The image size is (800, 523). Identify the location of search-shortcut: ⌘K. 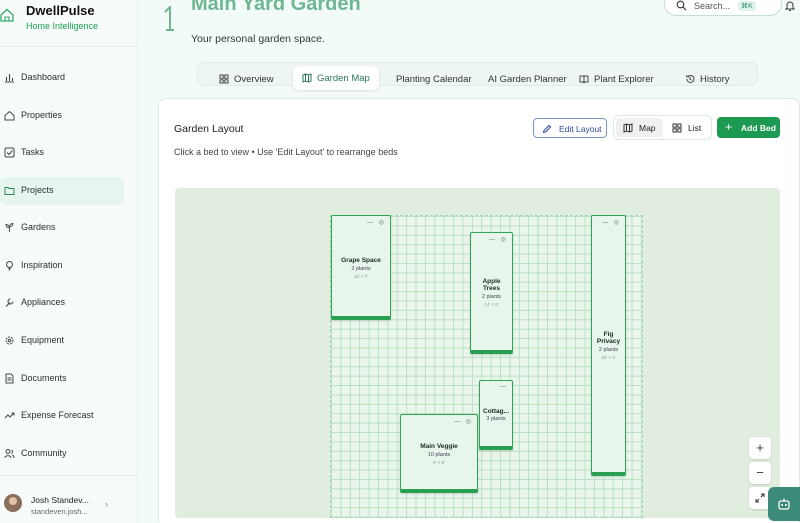
(747, 6).